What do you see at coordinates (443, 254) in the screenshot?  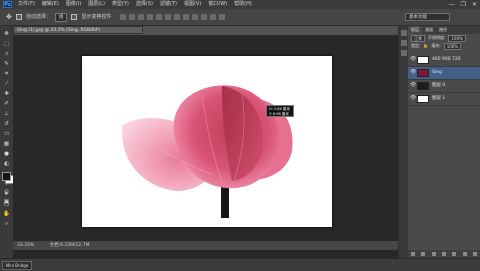 I see `adjustment-layer-icon` at bounding box center [443, 254].